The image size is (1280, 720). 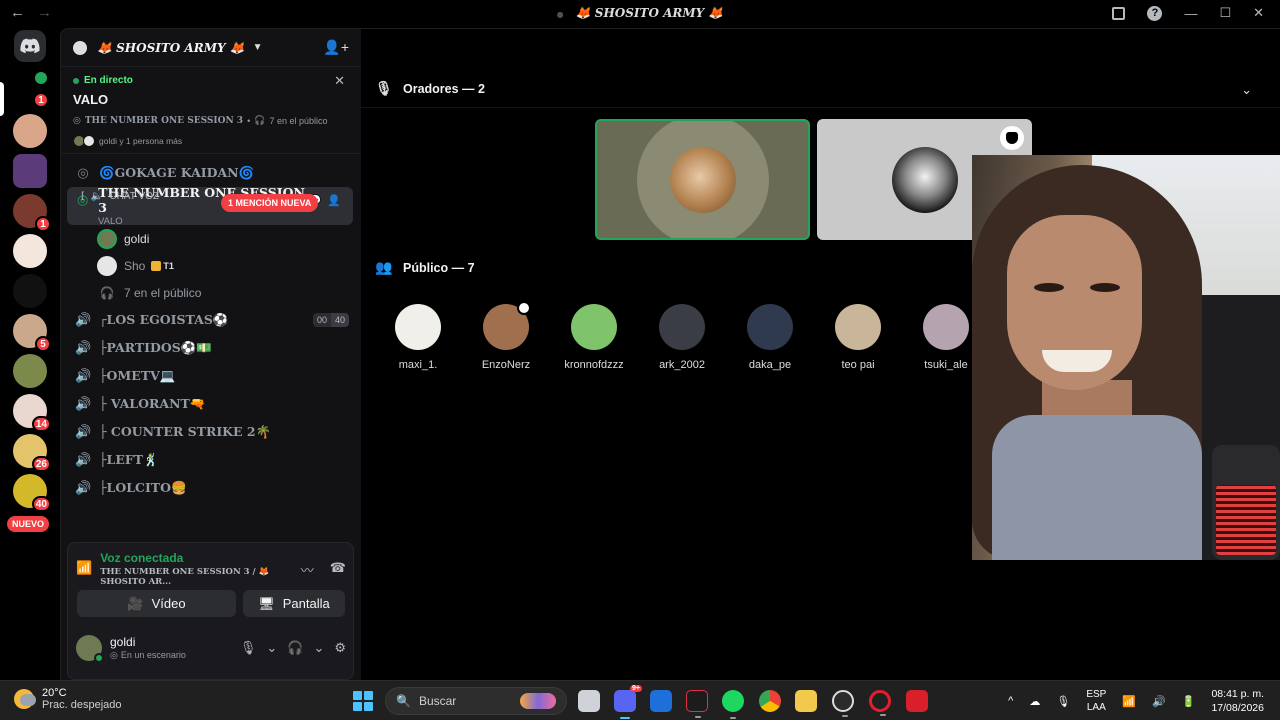 What do you see at coordinates (1159, 701) in the screenshot?
I see `volume-icon: 🔊` at bounding box center [1159, 701].